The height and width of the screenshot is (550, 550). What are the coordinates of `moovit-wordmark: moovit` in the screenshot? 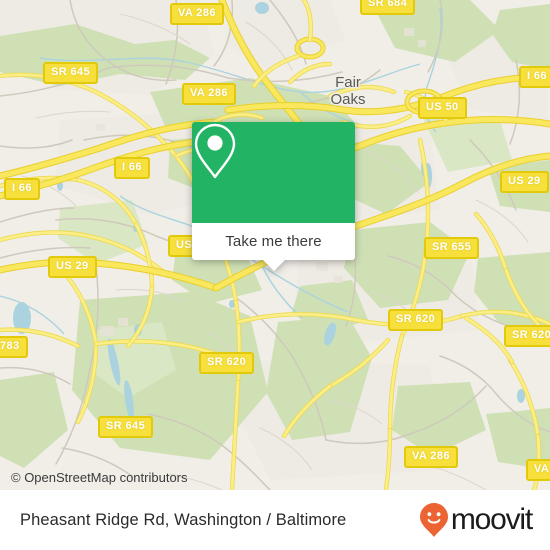 It's located at (491, 519).